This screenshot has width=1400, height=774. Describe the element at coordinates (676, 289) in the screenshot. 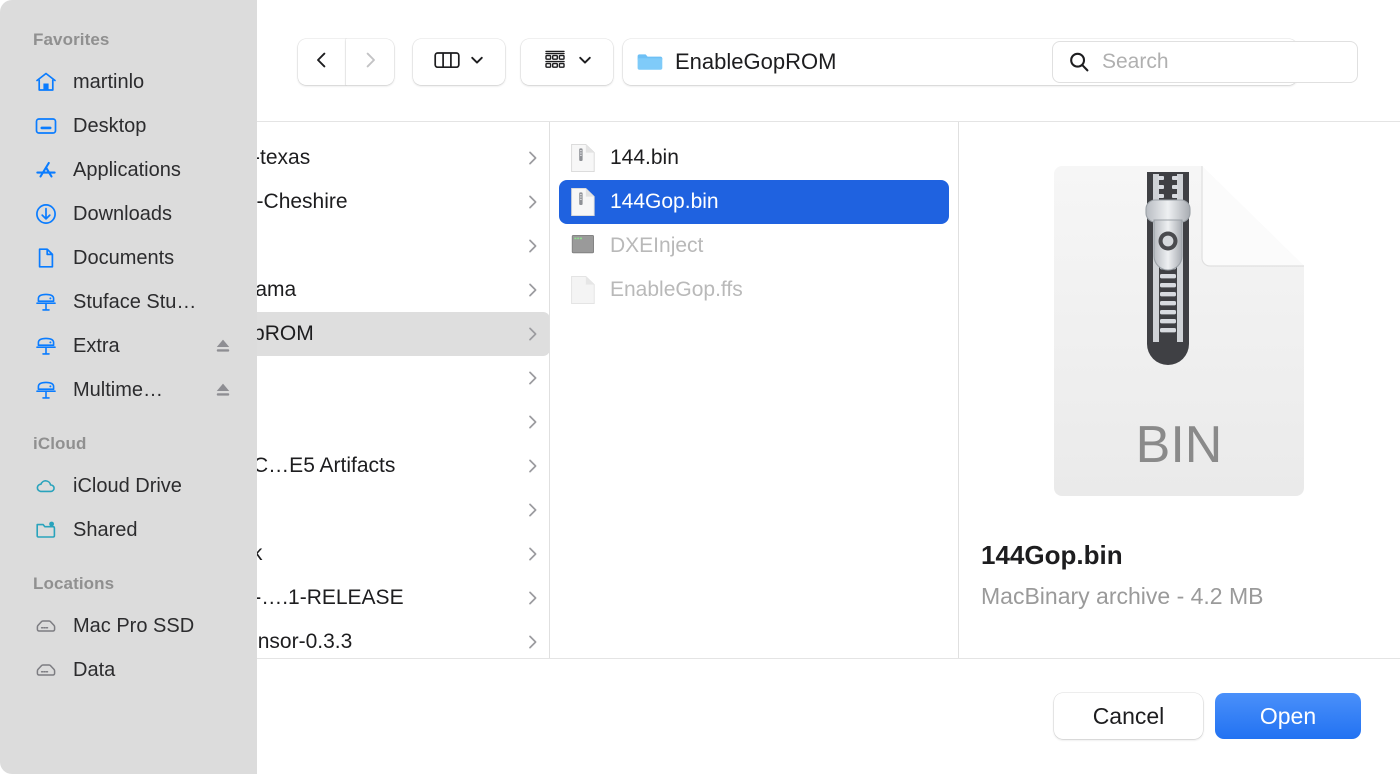

I see `file-name: EnableGop.ffs` at that location.